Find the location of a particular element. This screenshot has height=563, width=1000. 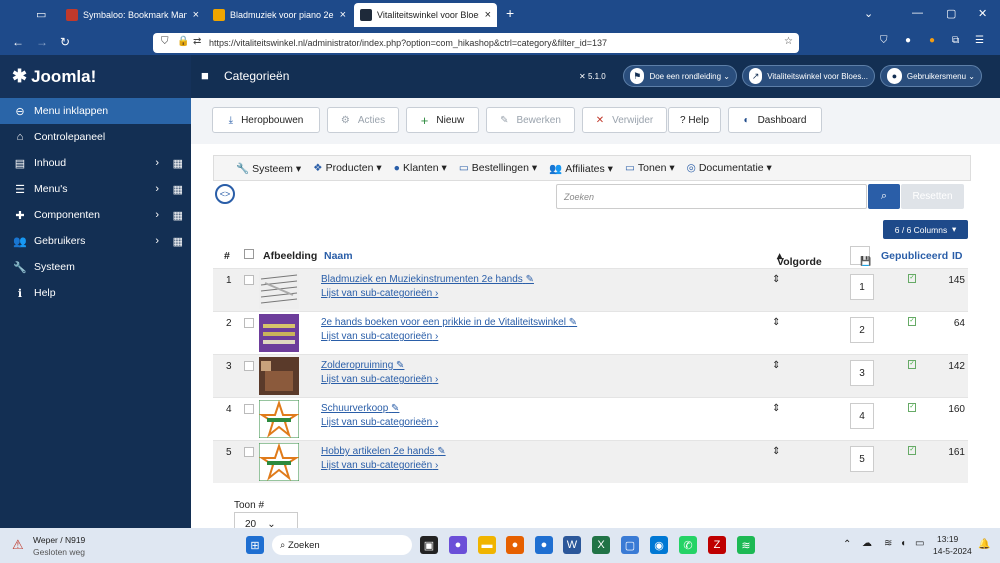

code-toggle-icon: <> is located at coordinates (225, 194).